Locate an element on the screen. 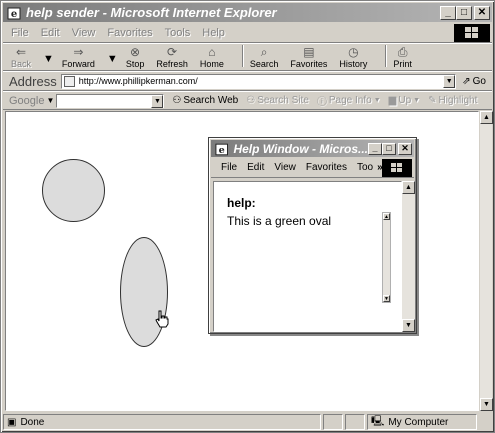 The height and width of the screenshot is (433, 495). back-button: ⇐ Back is located at coordinates (21, 57).